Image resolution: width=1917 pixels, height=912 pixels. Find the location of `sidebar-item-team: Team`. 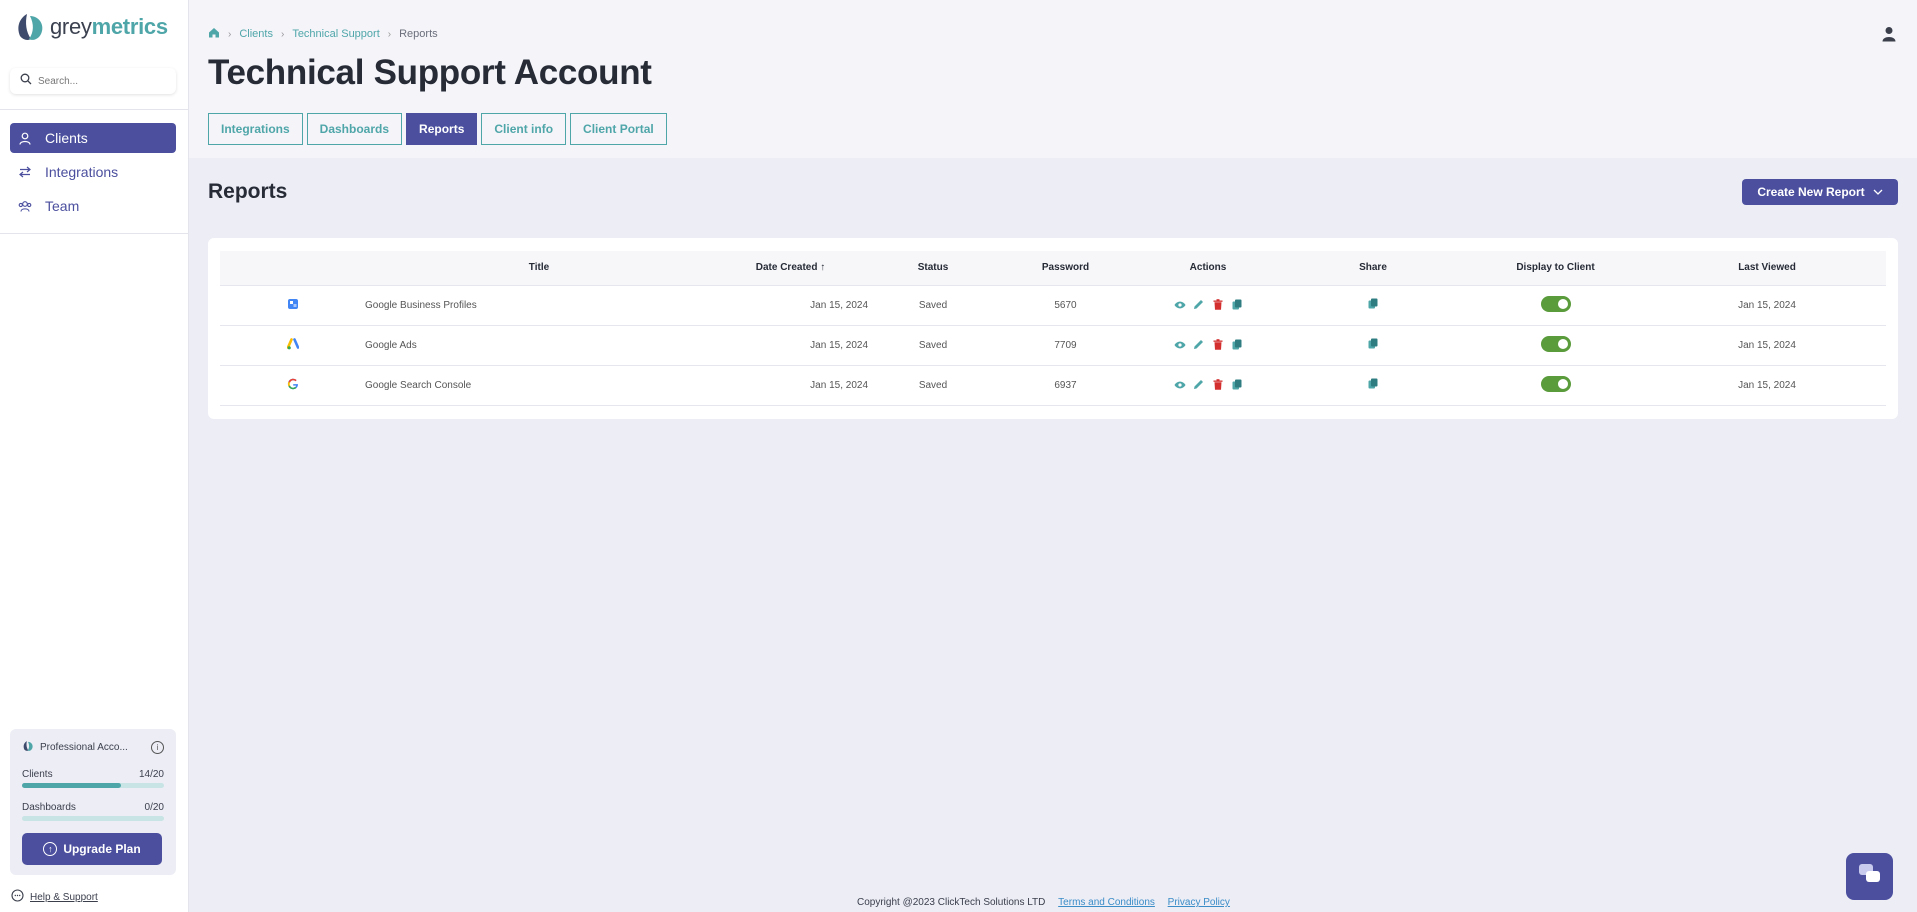

sidebar-item-team: Team is located at coordinates (93, 206).